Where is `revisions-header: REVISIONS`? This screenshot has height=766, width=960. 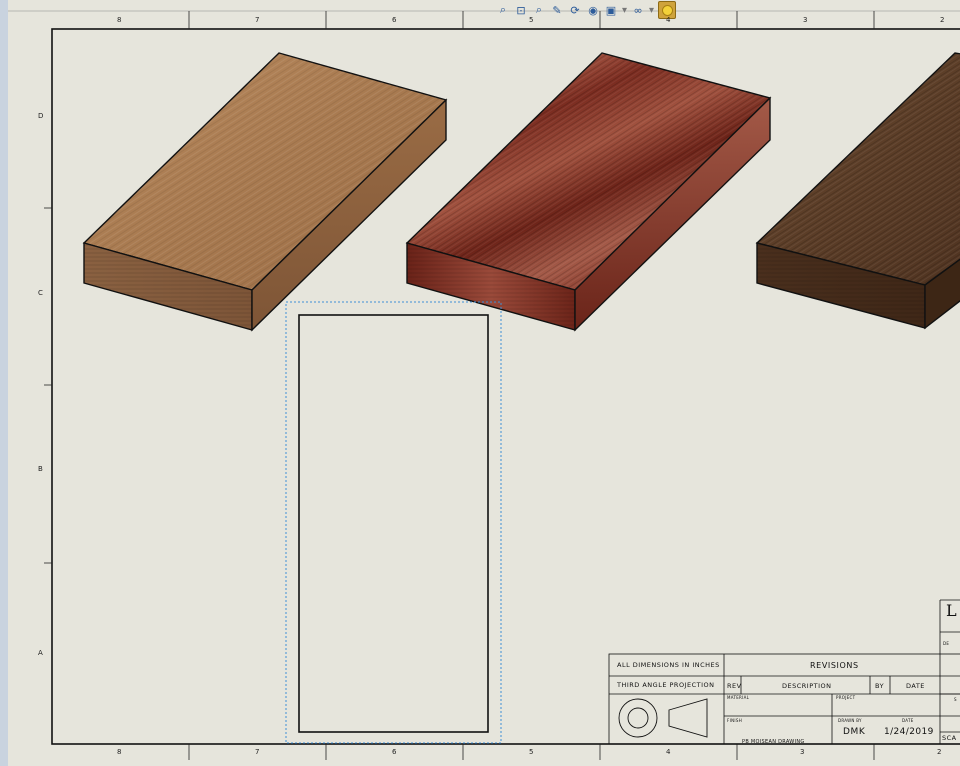
revisions-header: REVISIONS is located at coordinates (834, 665).